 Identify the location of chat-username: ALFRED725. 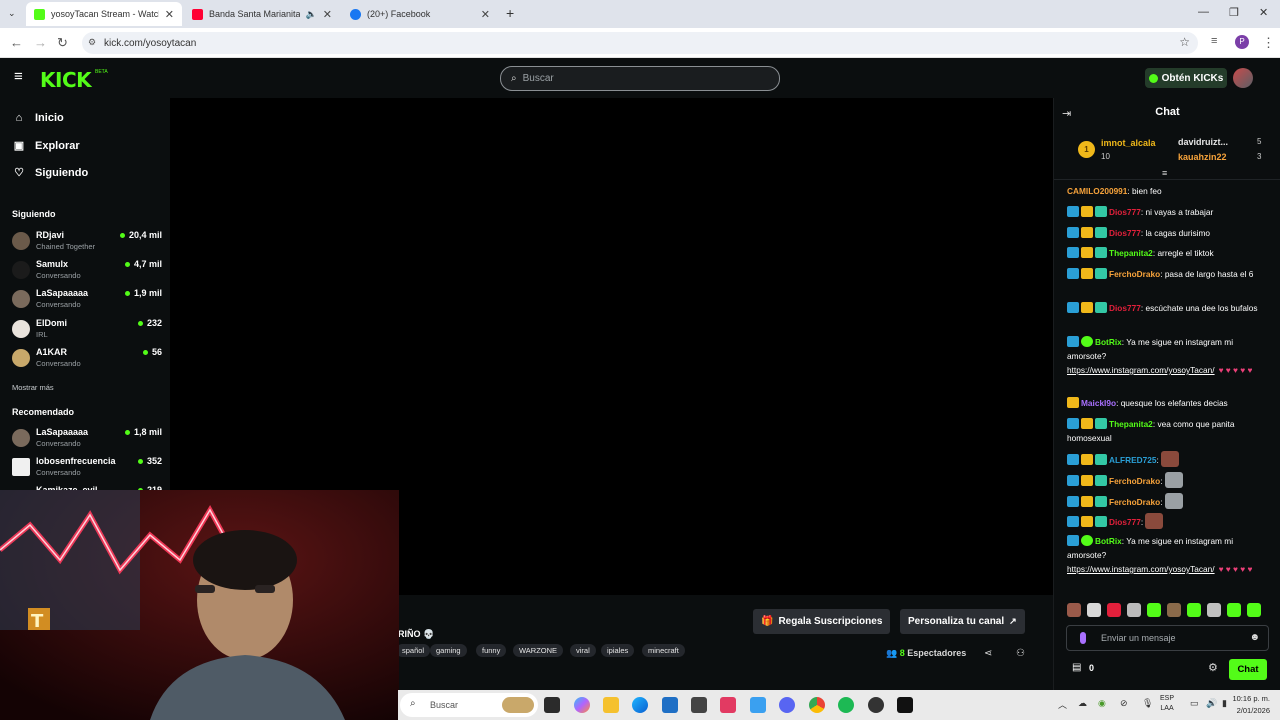
(1133, 460).